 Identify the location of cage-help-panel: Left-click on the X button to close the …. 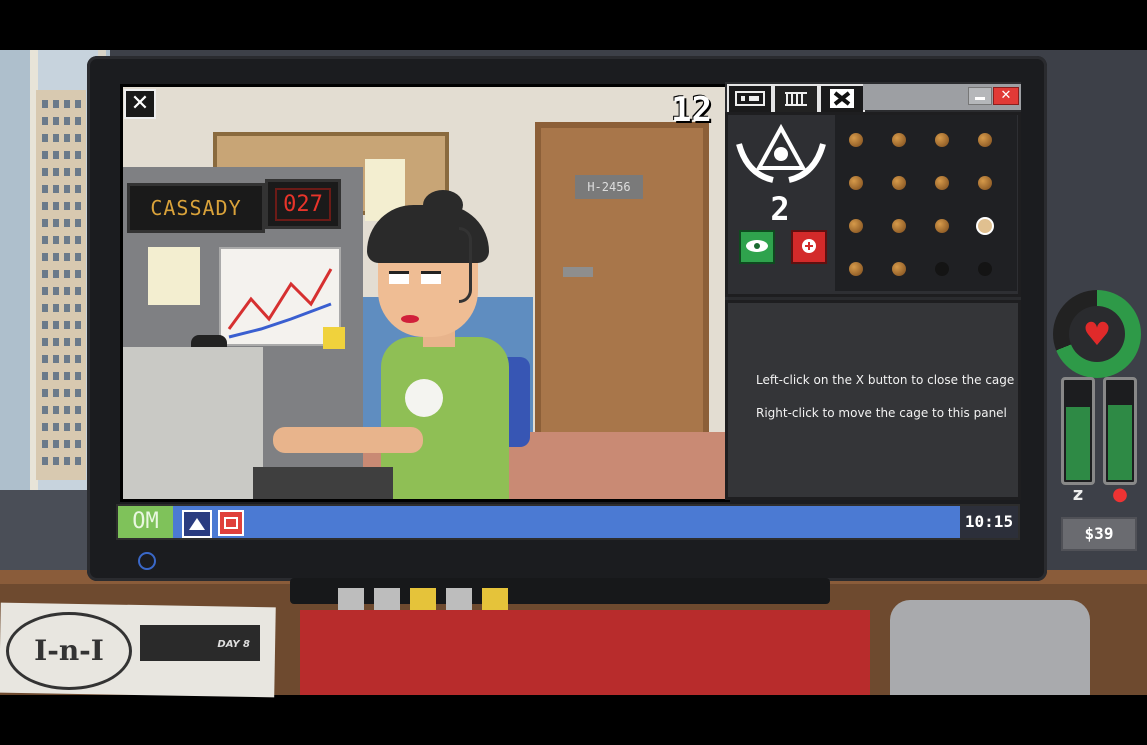
(873, 400).